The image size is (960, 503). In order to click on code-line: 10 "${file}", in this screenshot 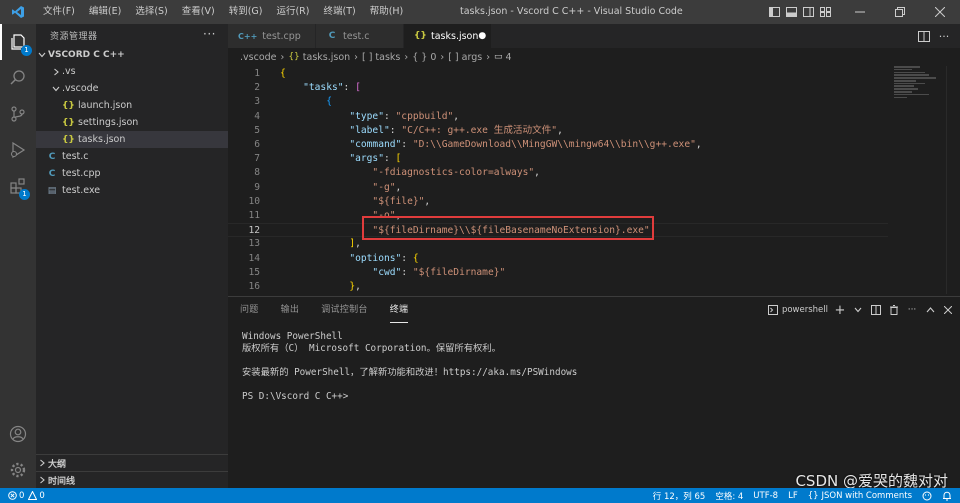, I will do `click(558, 202)`.